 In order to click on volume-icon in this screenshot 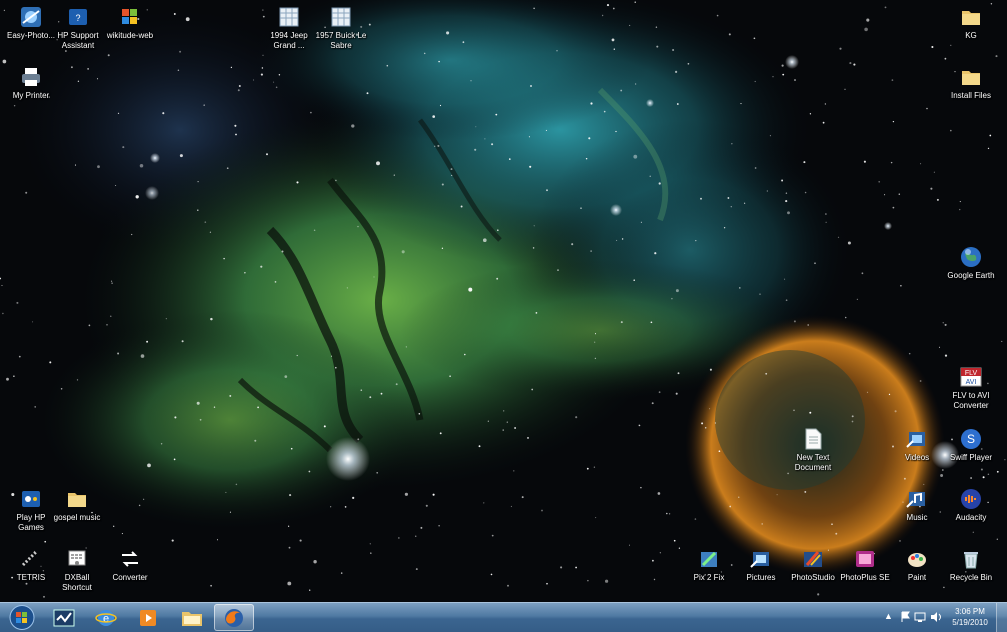, I will do `click(936, 617)`.